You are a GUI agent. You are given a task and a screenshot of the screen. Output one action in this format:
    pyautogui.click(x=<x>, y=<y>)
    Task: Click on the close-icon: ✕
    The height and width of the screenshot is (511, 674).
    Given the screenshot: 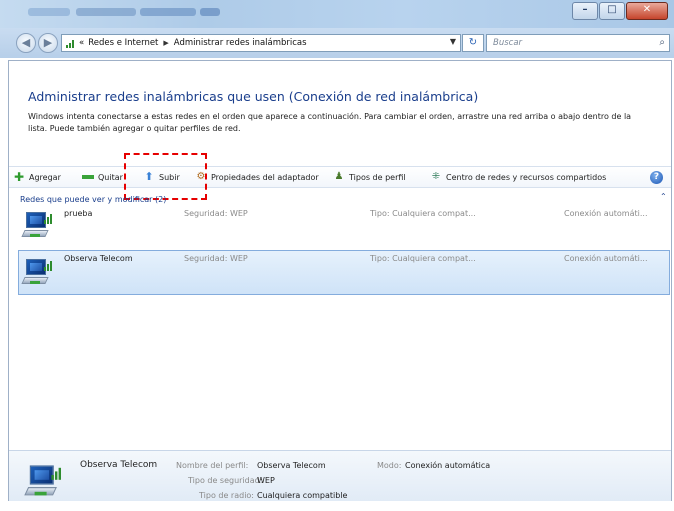 What is the action you would take?
    pyautogui.click(x=647, y=9)
    